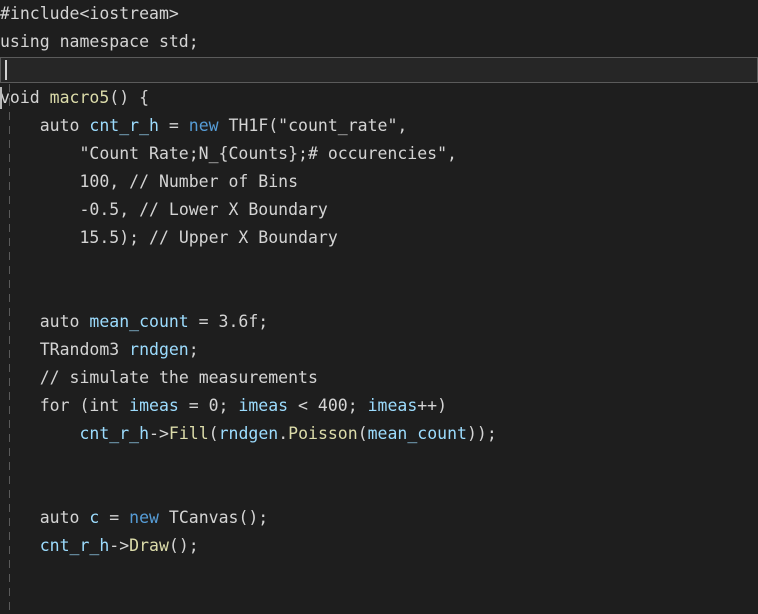  Describe the element at coordinates (379, 238) in the screenshot. I see `code-line: 15.5); // Upper X Boundary` at that location.